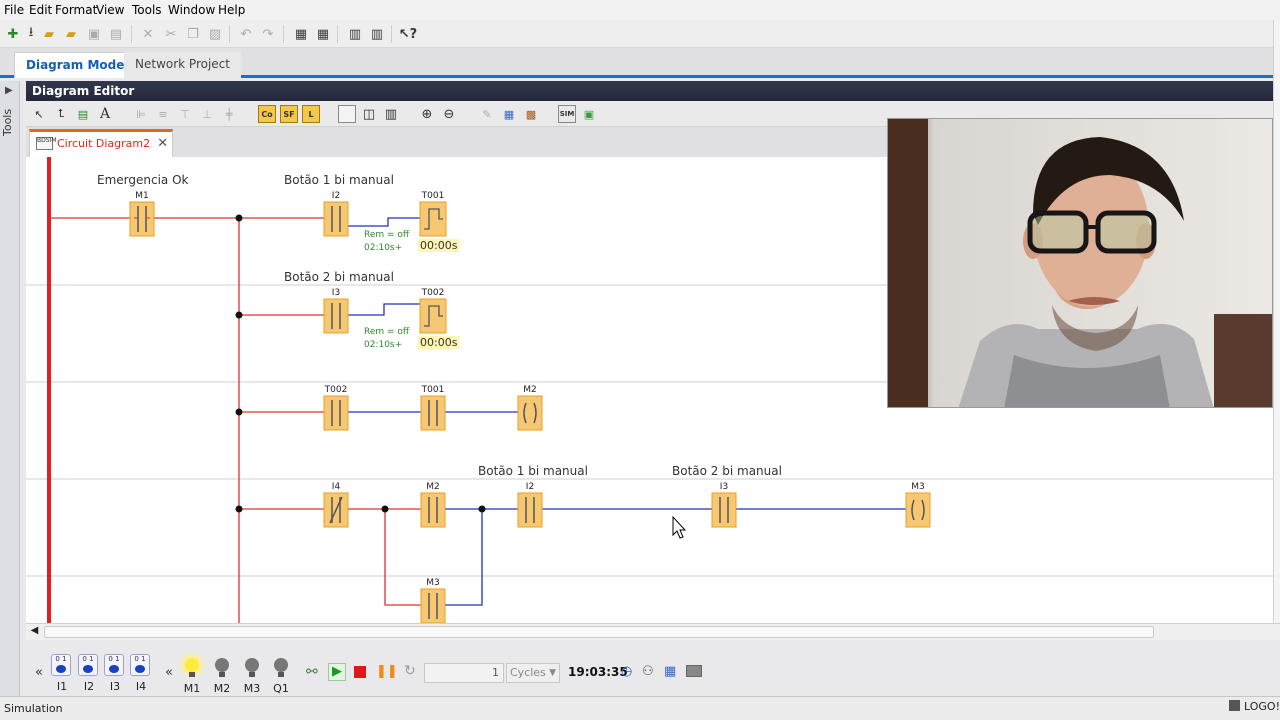  I want to click on menu-help: Help, so click(231, 10).